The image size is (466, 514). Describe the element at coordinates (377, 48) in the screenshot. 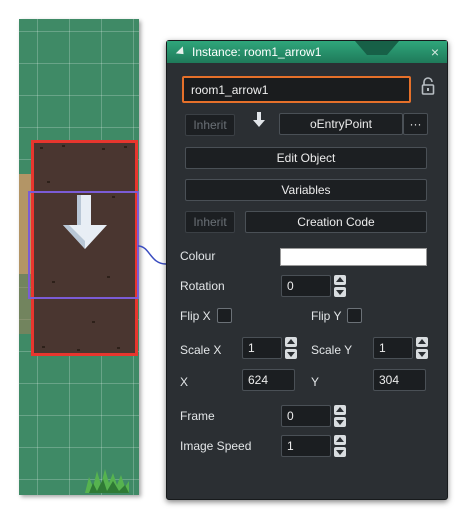

I see `panel-tab-notch` at that location.